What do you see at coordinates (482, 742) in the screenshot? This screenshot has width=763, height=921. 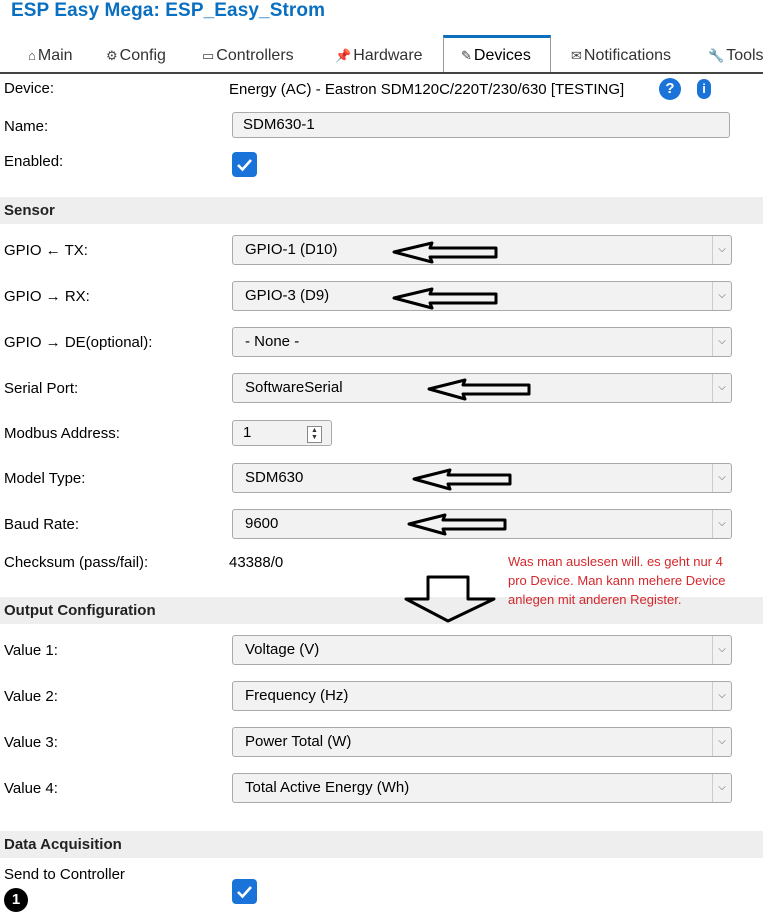 I see `value-3-select: Power Total (W) ⌵` at bounding box center [482, 742].